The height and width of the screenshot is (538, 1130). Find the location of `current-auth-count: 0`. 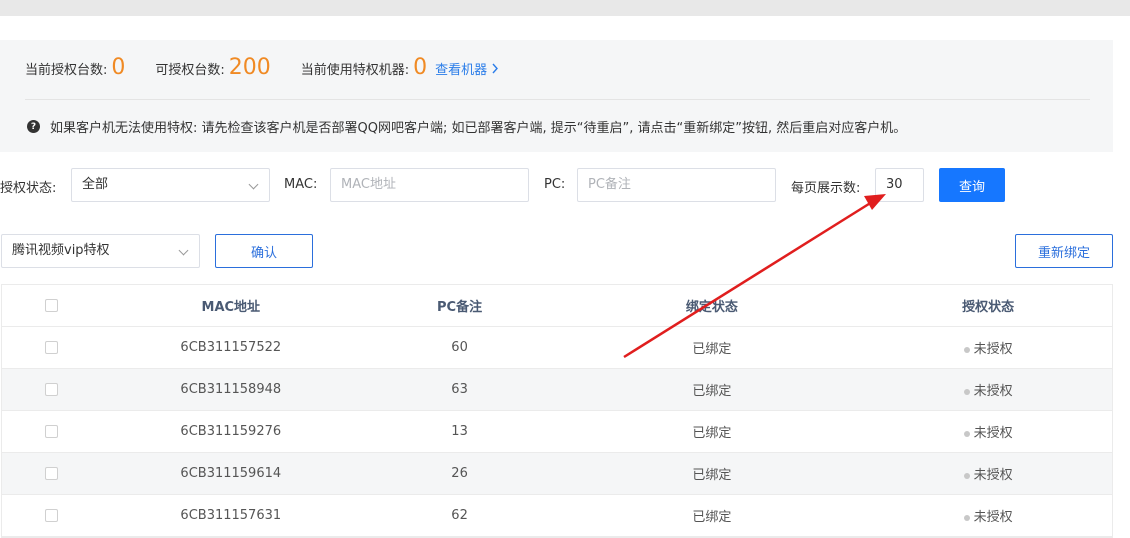

current-auth-count: 0 is located at coordinates (118, 67).